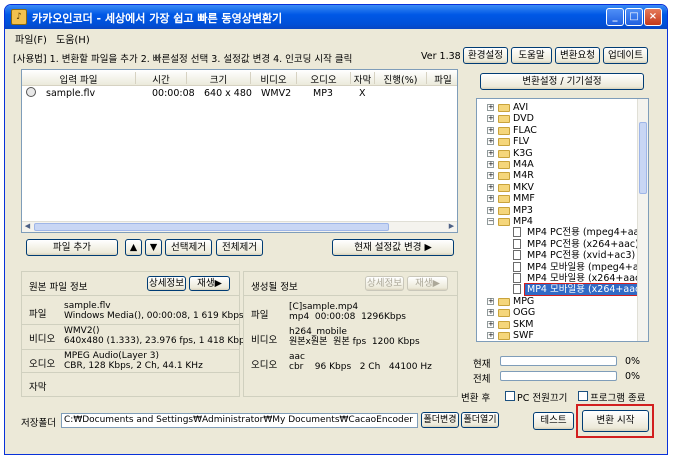 The width and height of the screenshot is (673, 459). I want to click on scroll-left-icon: ◀, so click(27, 227).